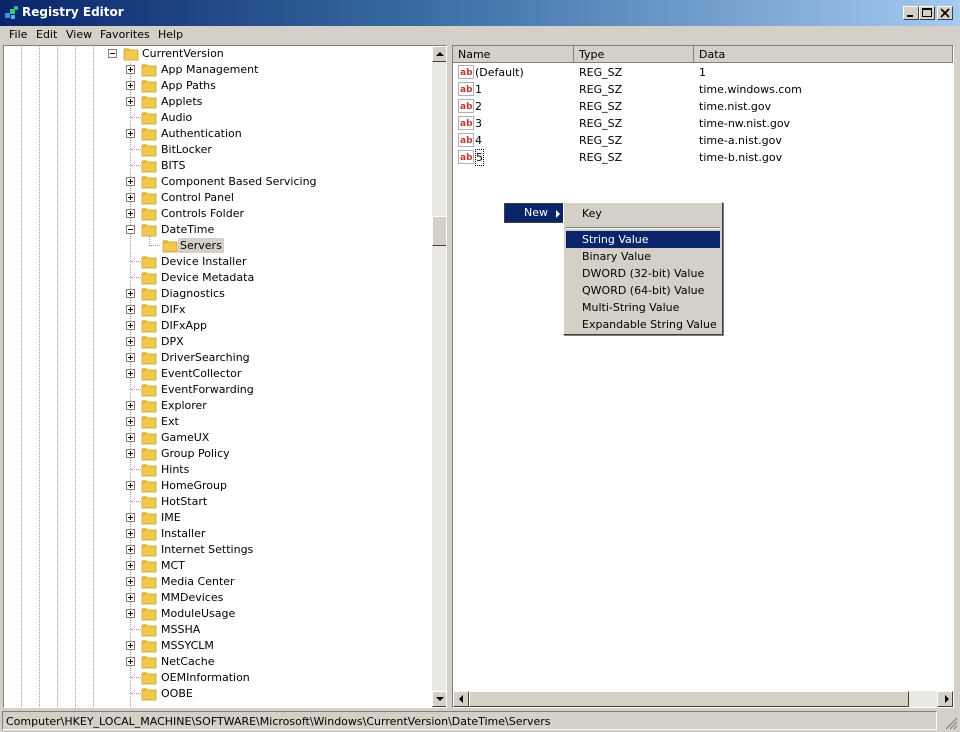 The image size is (960, 732). Describe the element at coordinates (217, 182) in the screenshot. I see `tree-node-component-based-servicing: Component Based Servicing` at that location.